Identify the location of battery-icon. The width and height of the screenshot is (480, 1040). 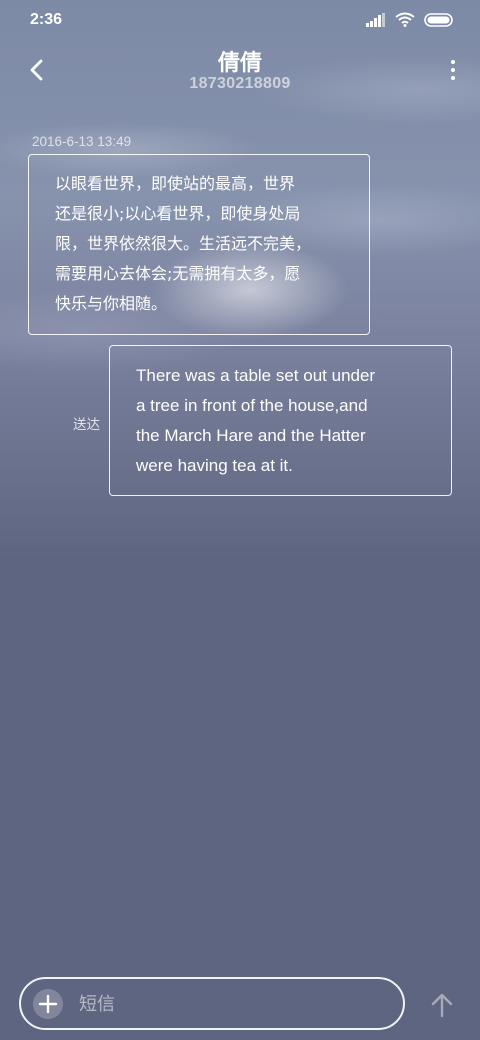
(438, 19).